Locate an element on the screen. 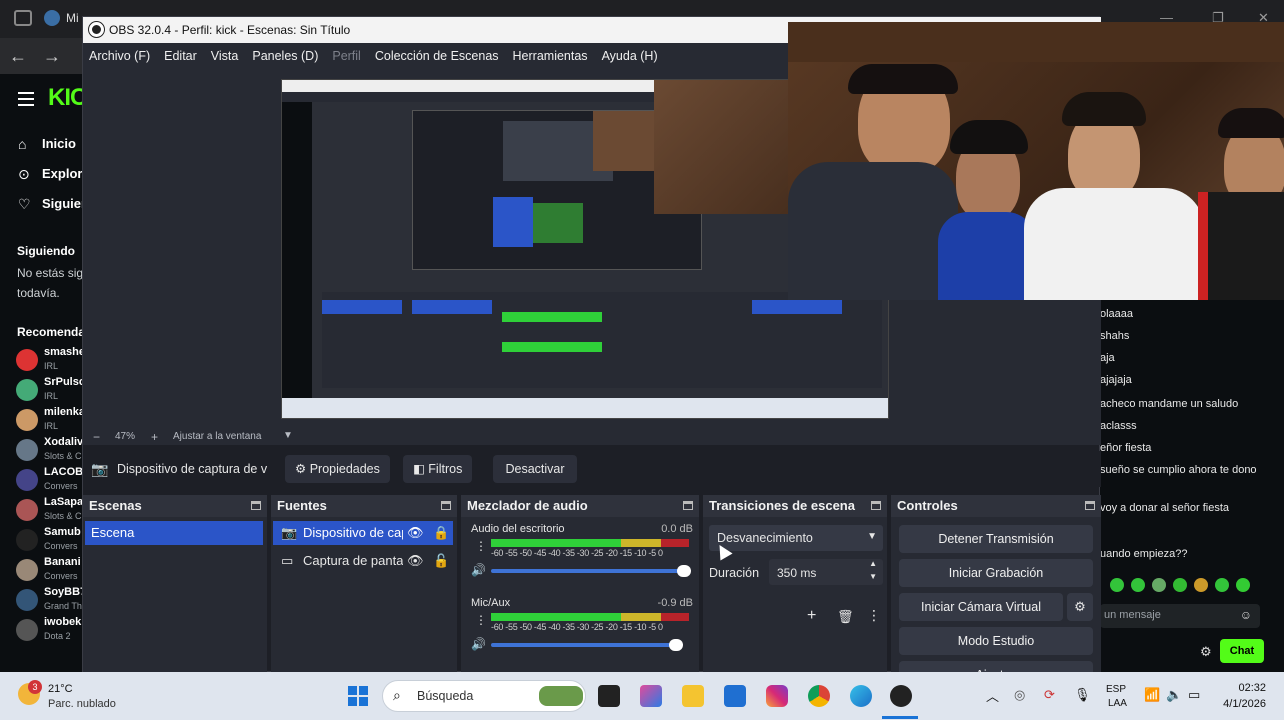  unlock-icon: 🔓 is located at coordinates (441, 561).